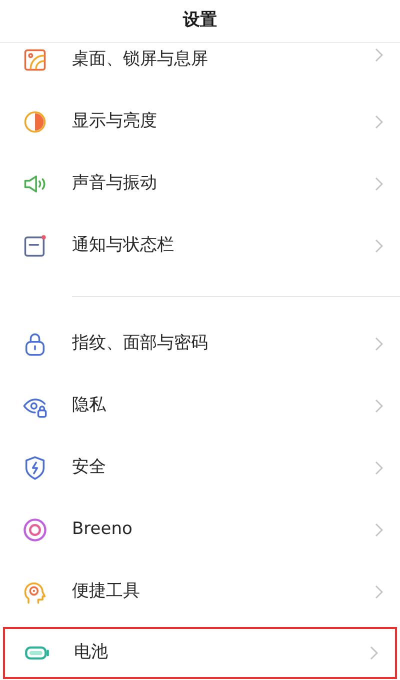 This screenshot has width=400, height=680. I want to click on wallpaper-icon, so click(35, 60).